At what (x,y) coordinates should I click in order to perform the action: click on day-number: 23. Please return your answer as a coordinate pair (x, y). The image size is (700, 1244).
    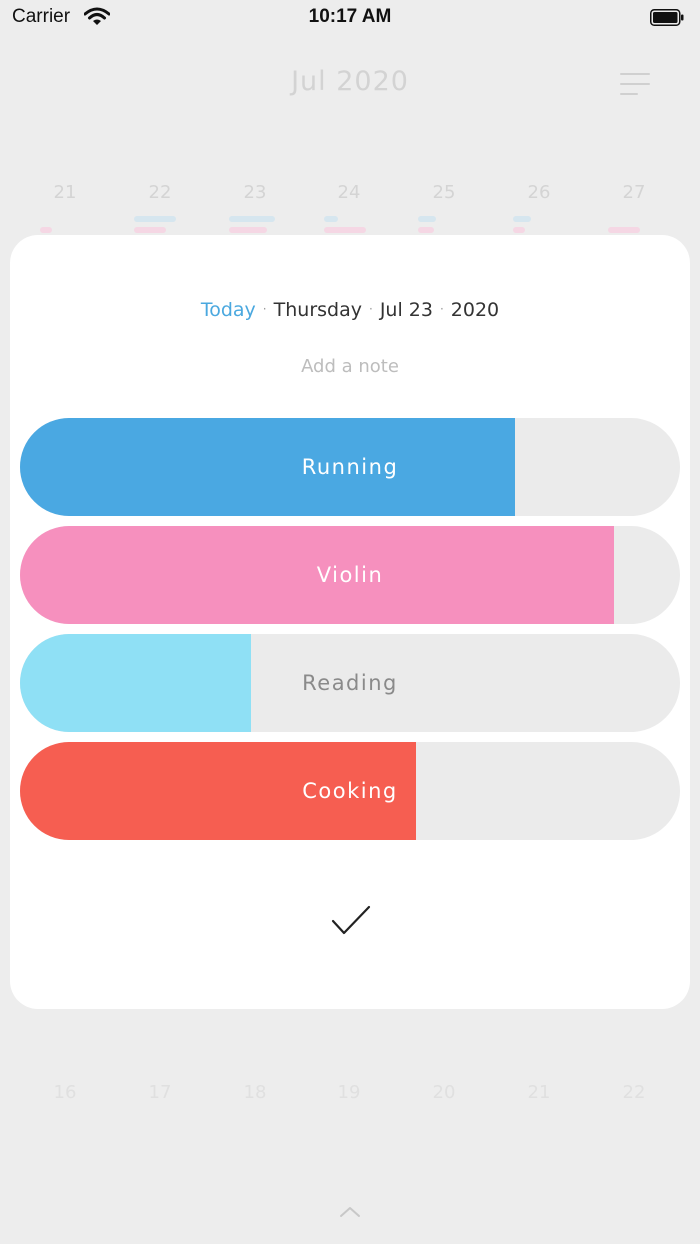
    Looking at the image, I should click on (255, 192).